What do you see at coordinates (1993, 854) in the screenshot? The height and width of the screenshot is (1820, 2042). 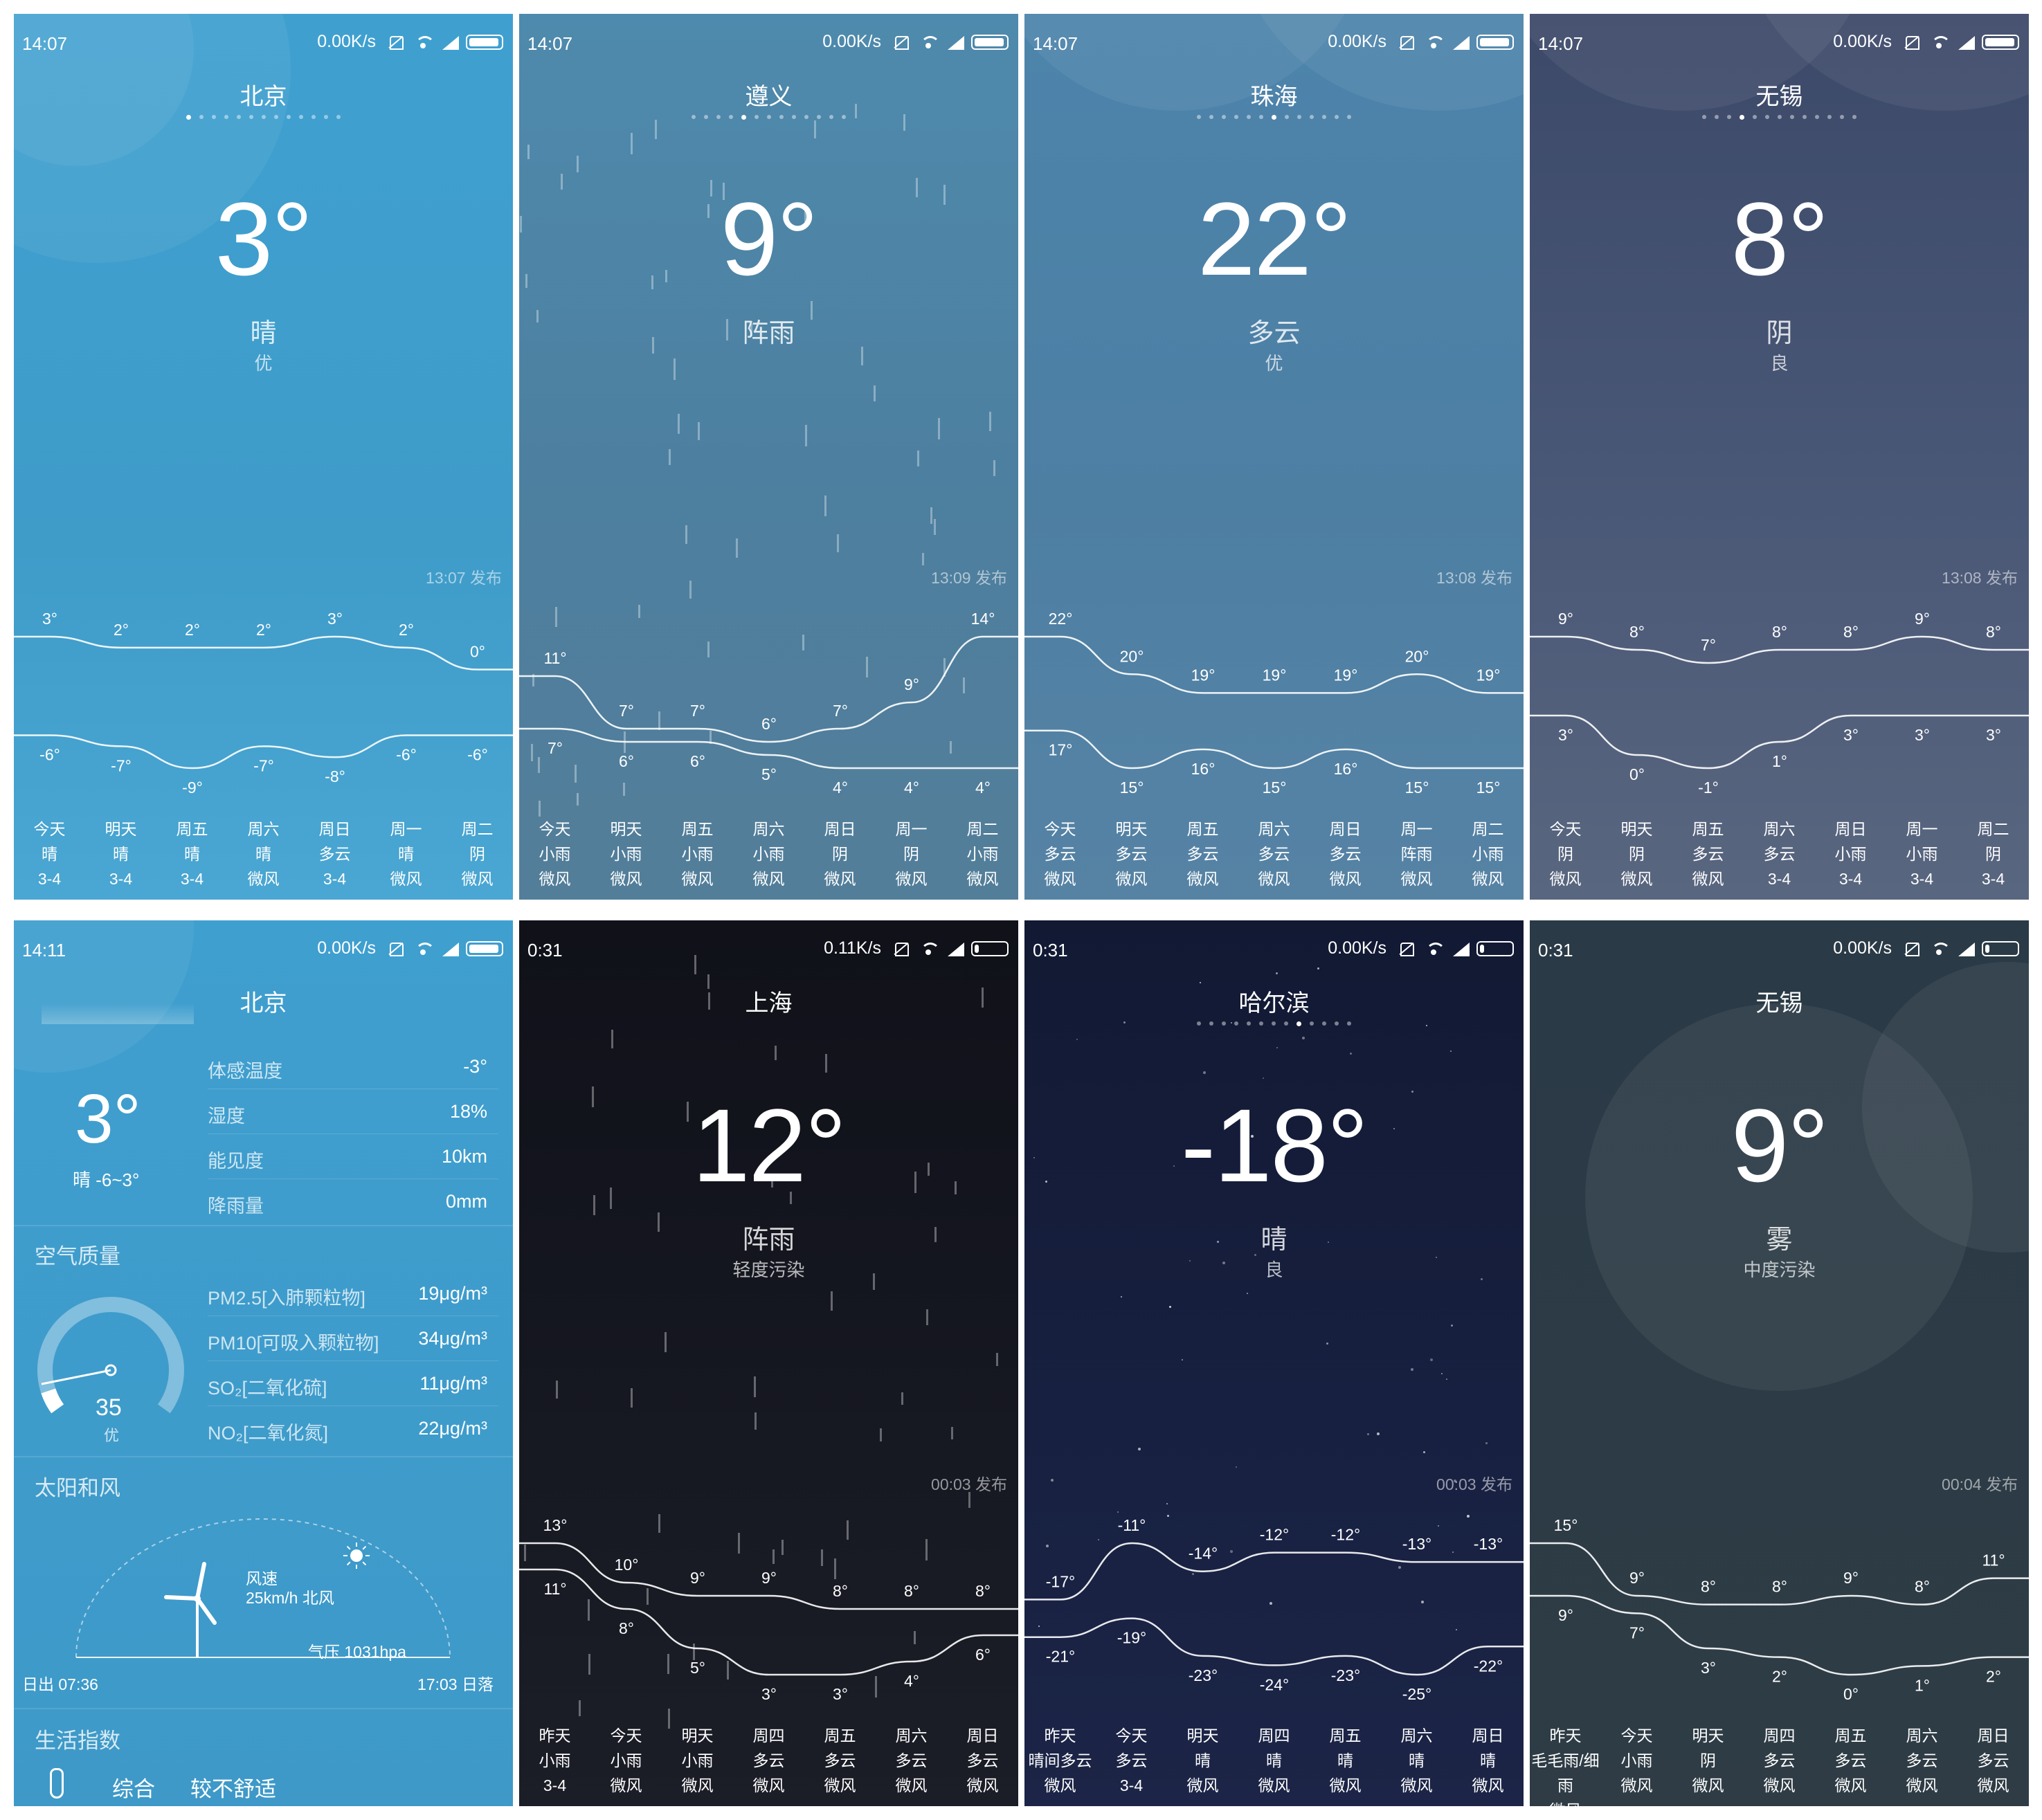 I see `forecast-day: 周二阴 3-4` at bounding box center [1993, 854].